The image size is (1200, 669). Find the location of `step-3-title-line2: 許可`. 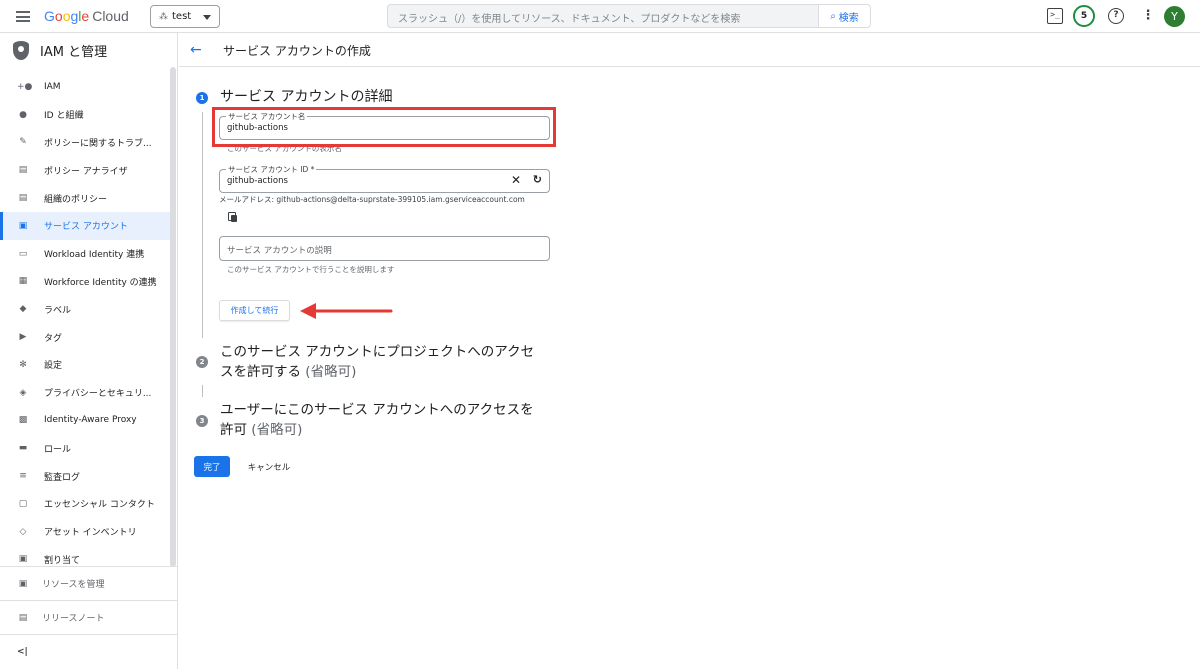

step-3-title-line2: 許可 is located at coordinates (233, 430).